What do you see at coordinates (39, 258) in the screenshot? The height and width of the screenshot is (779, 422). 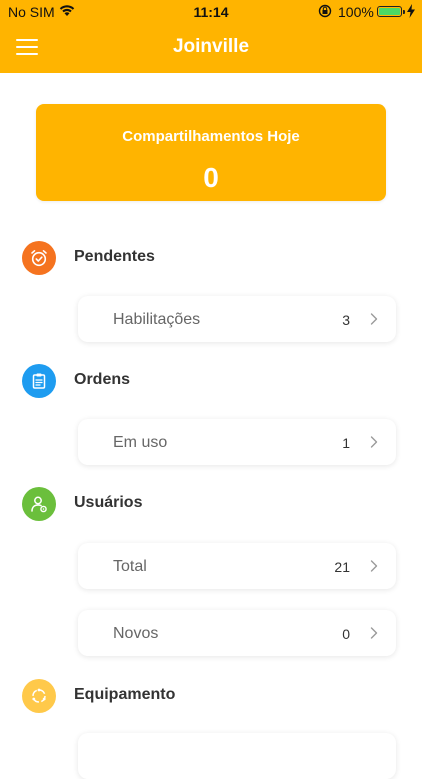 I see `alarm-clock-check-icon` at bounding box center [39, 258].